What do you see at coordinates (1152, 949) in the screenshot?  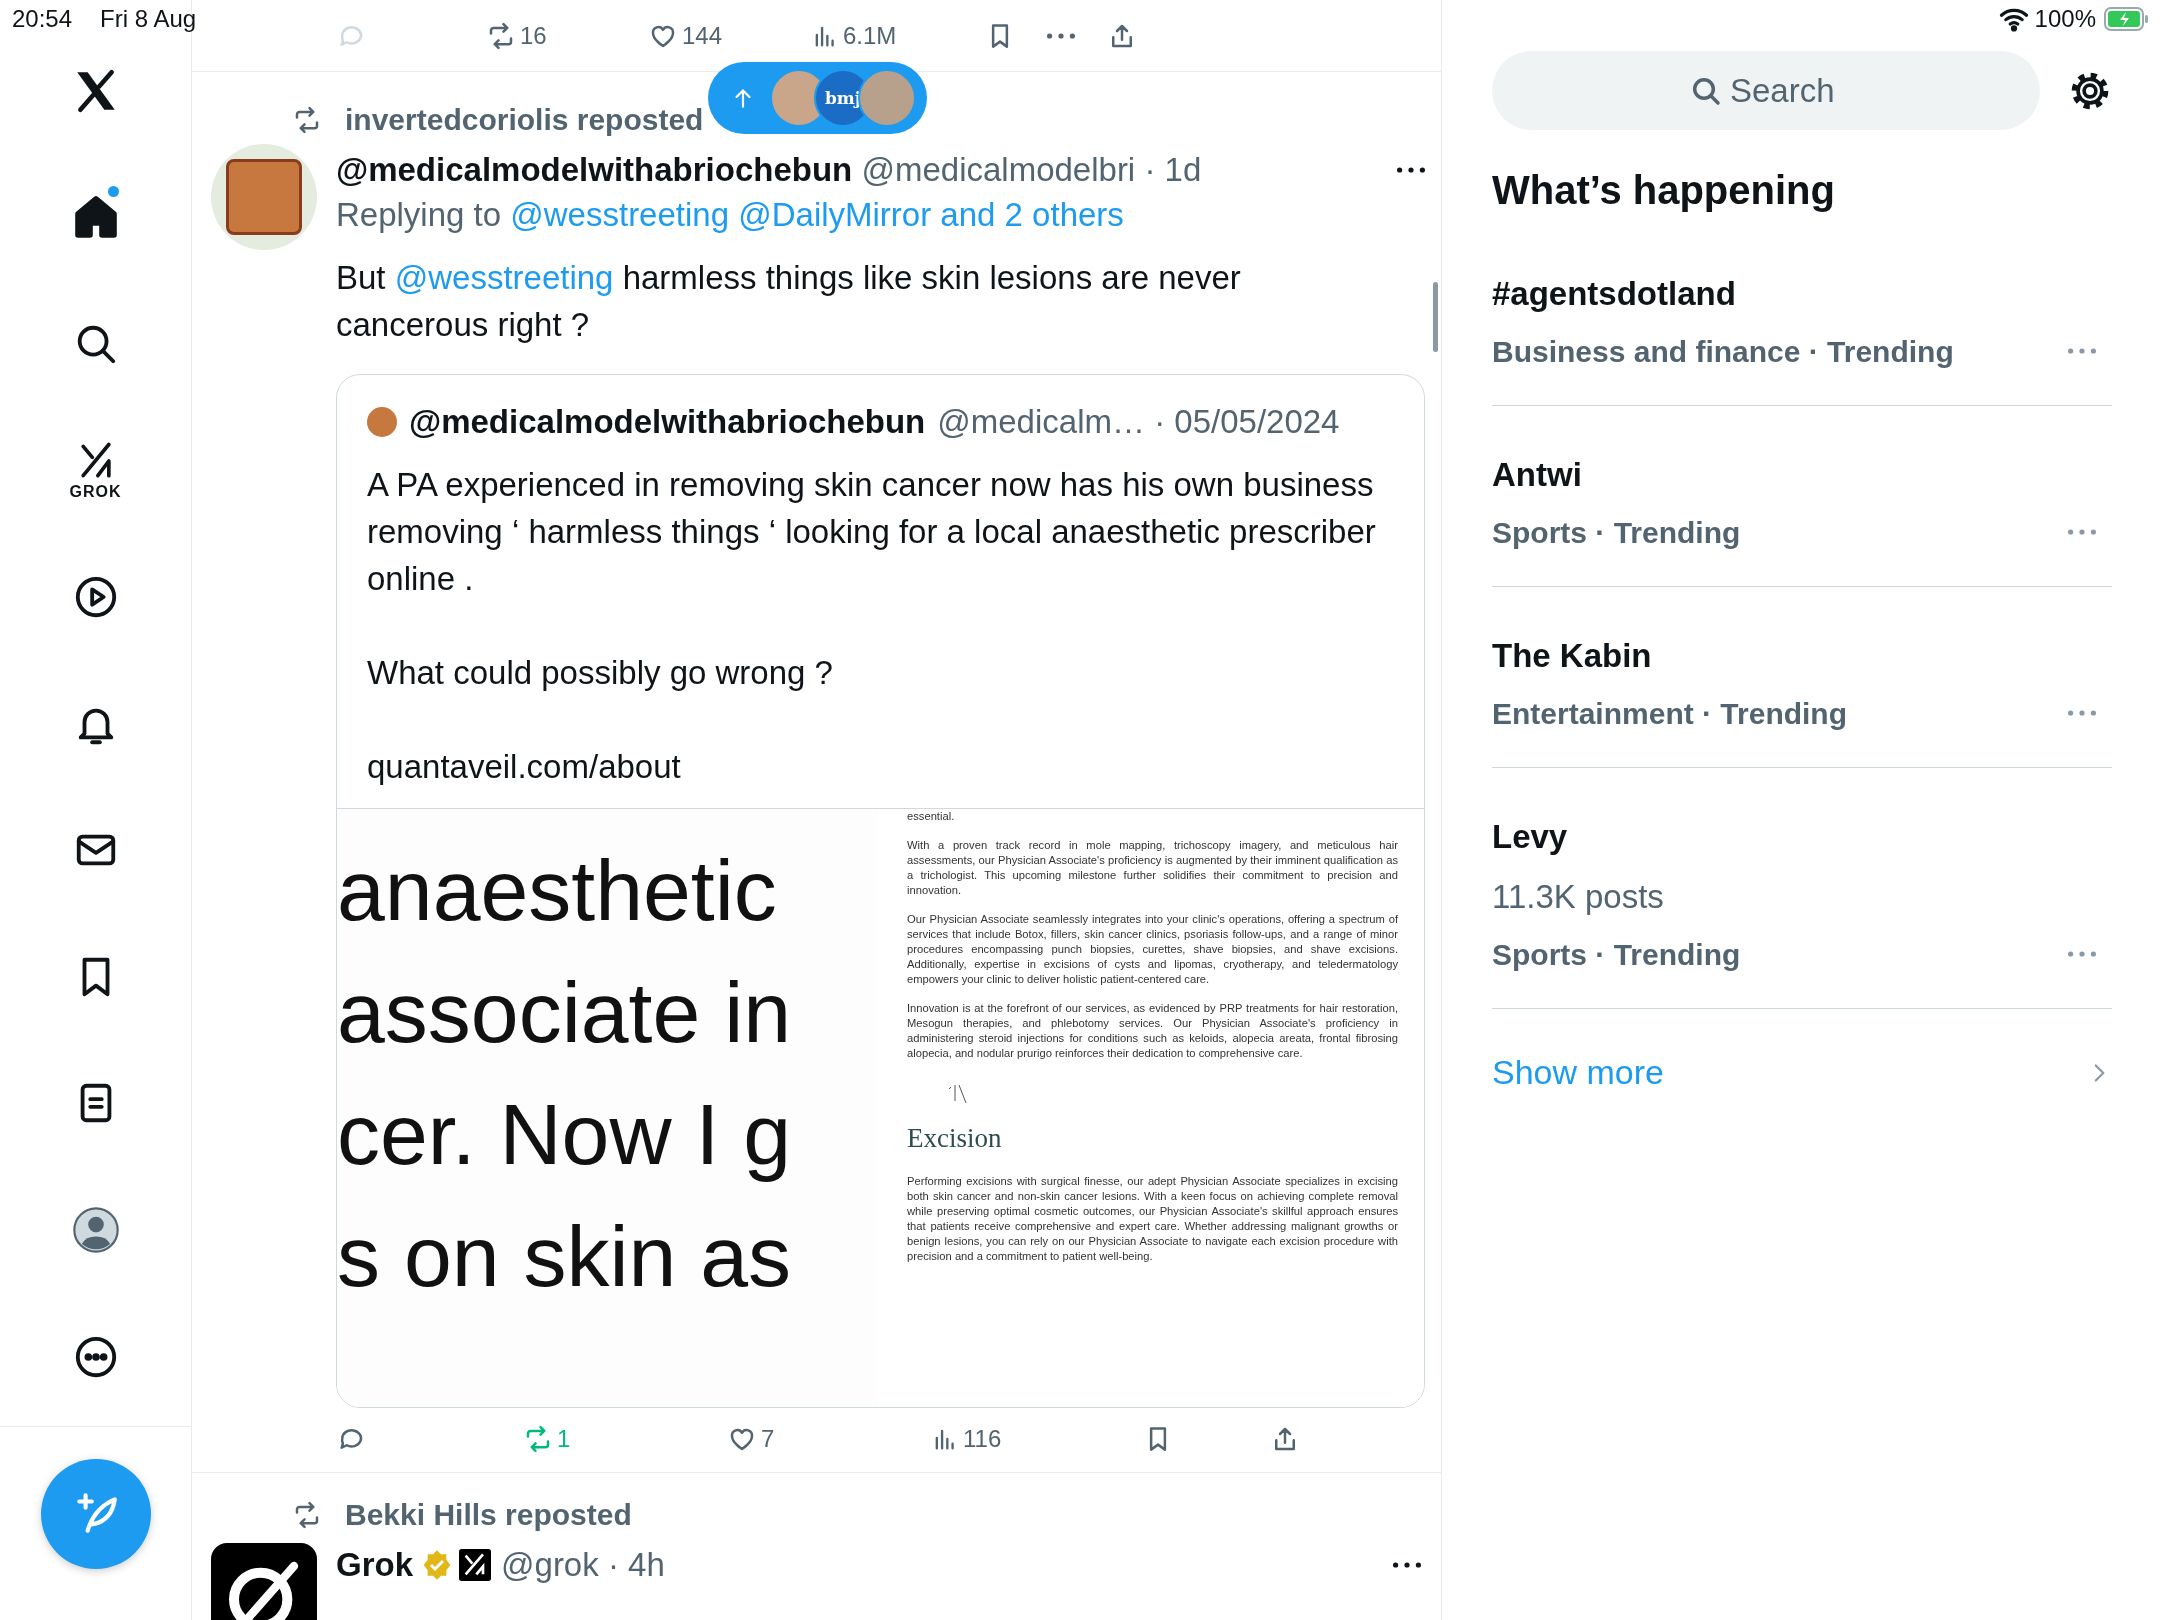 I see `document-paragraph: Our Physician Associate seamlessly integrates into your clinic's operations, offering a spectrum of services that include Botox, fillers, skin cancer clinics, psoriasis follow-ups, and a range of minor procedures encompassing punch biopsies, curettes, shave biopsies, and shave excisions. Additionally, expertise in excisions of cysts and lipomas, cryotherapy, and teledermatology empowers your clinic to deliver holistic patient-centered care.` at bounding box center [1152, 949].